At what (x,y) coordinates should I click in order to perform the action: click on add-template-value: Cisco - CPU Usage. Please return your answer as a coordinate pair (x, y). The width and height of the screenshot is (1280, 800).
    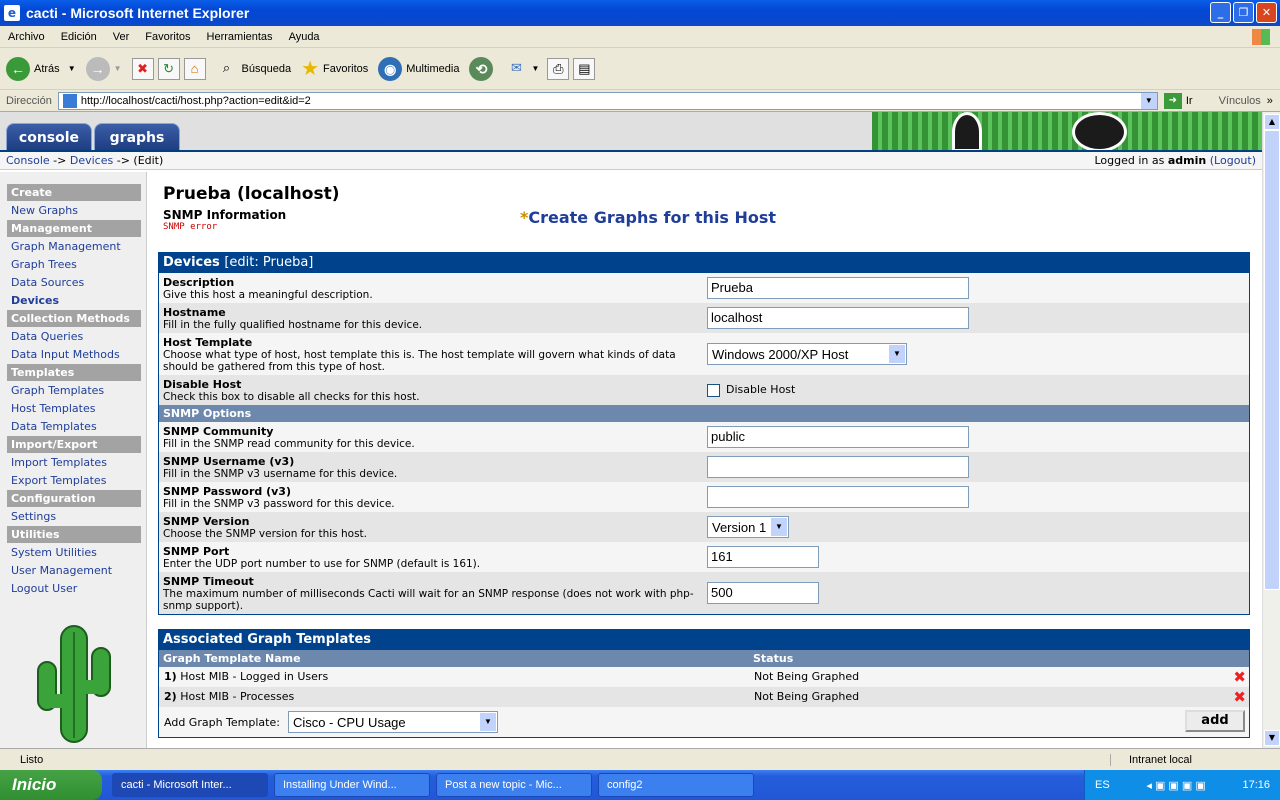
    Looking at the image, I should click on (349, 722).